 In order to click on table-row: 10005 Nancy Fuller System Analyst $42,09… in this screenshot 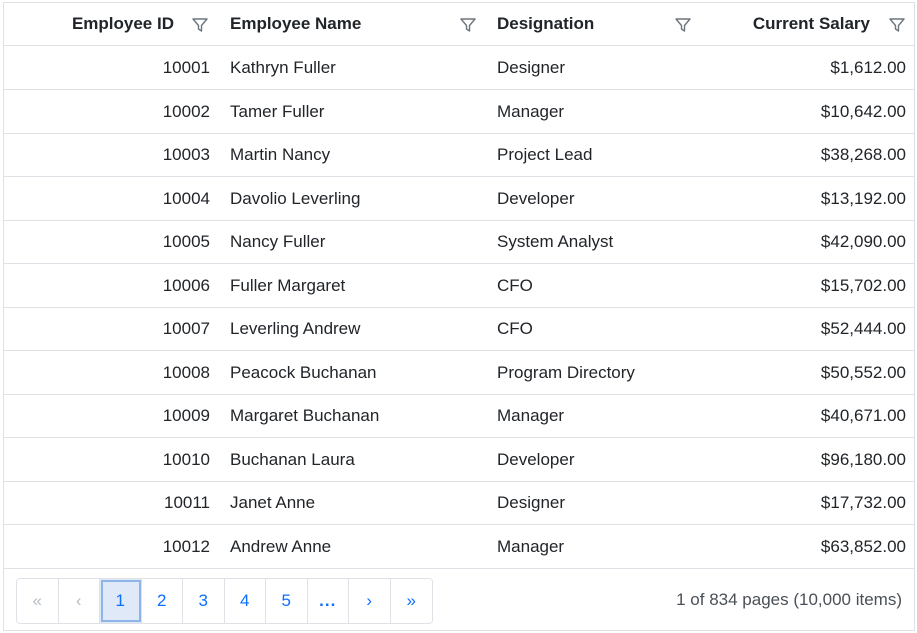, I will do `click(459, 242)`.